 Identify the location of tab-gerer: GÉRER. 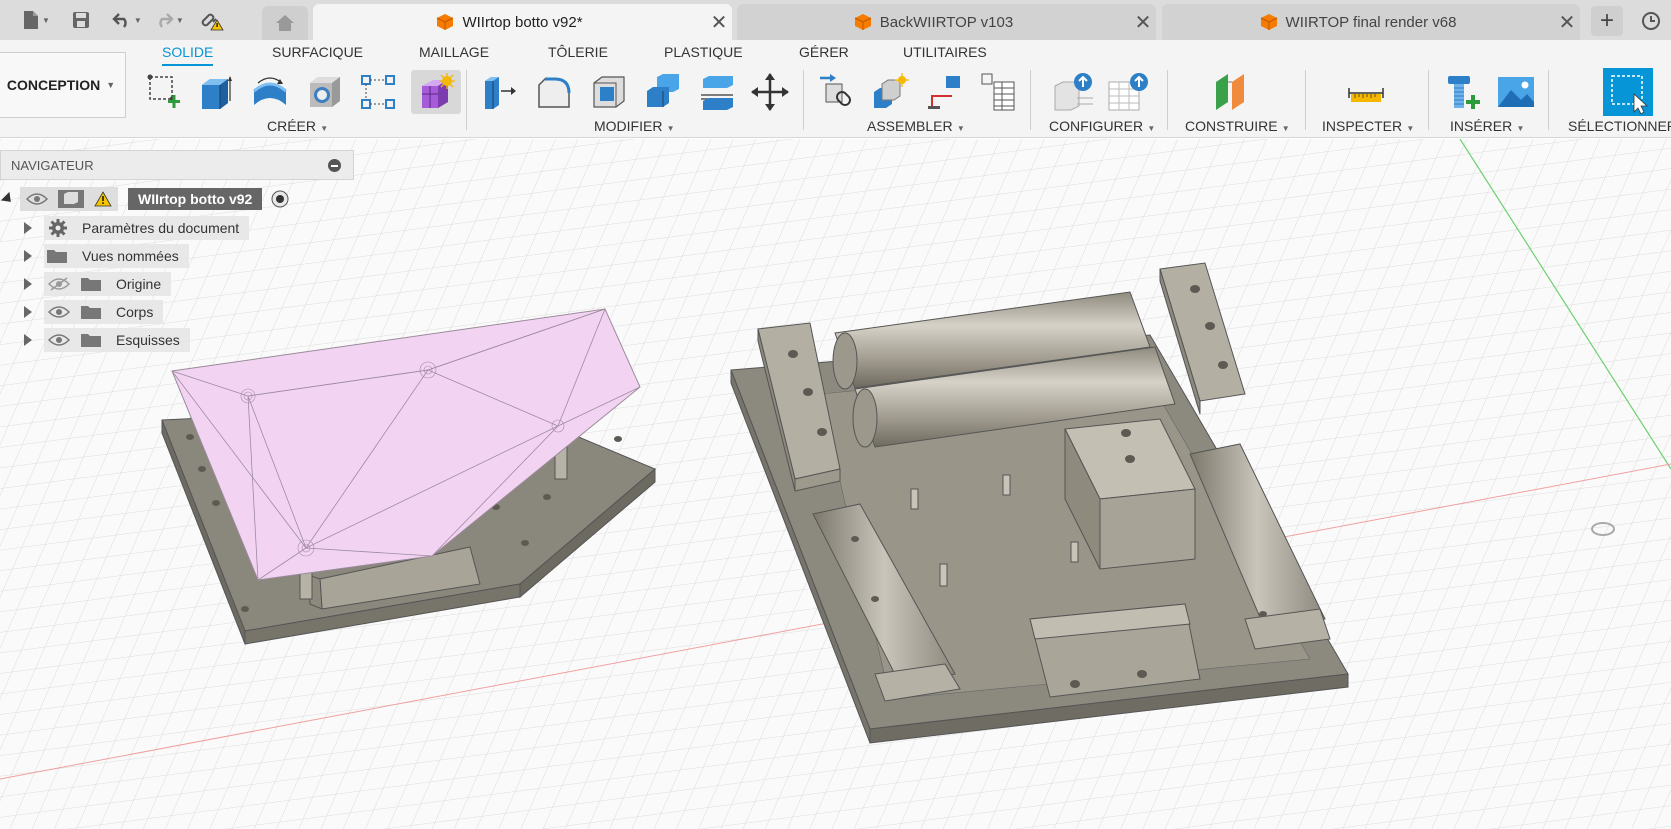
(824, 55).